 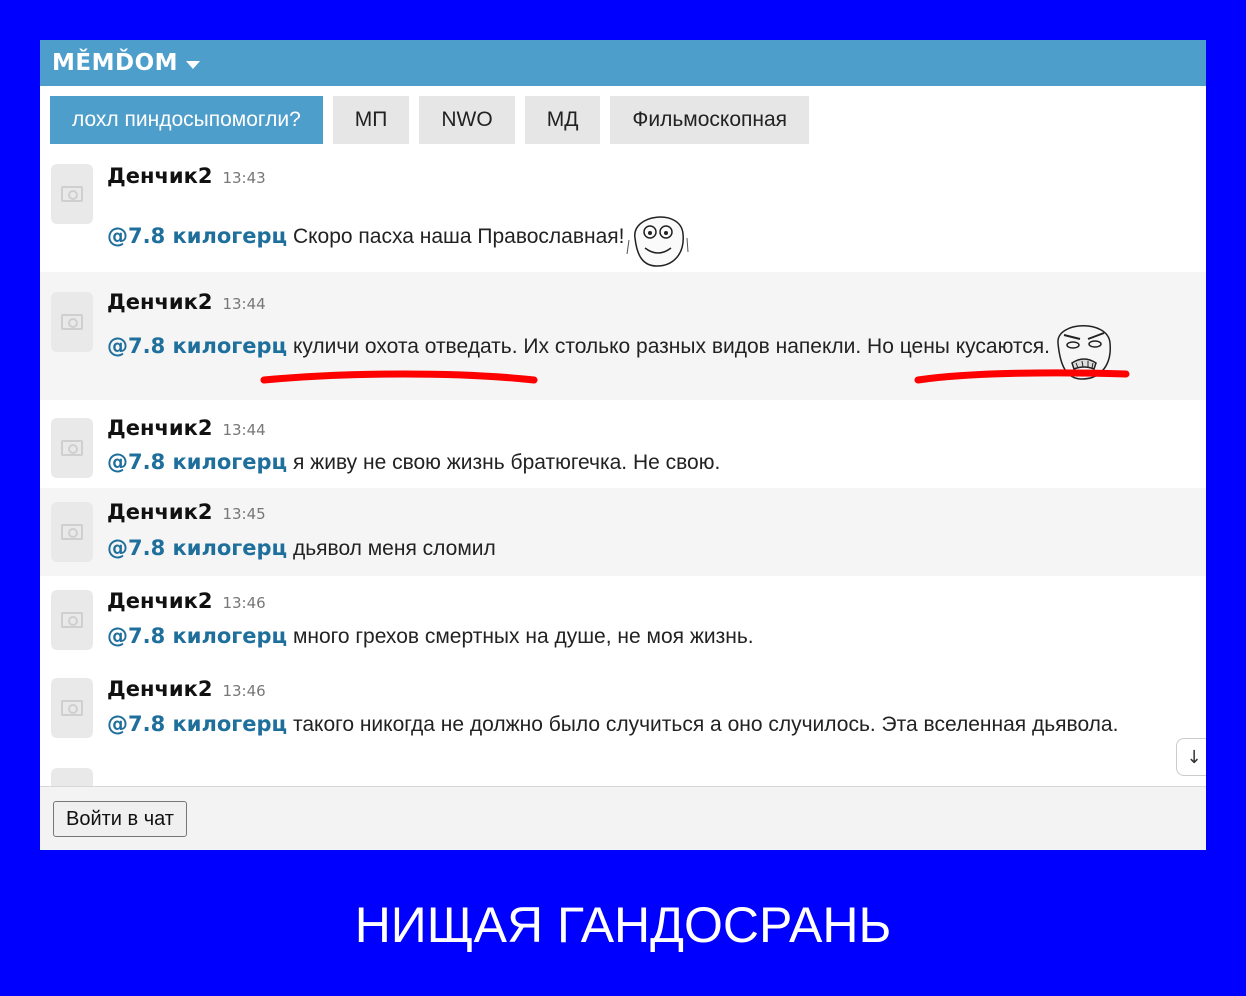 What do you see at coordinates (623, 818) in the screenshot?
I see `chat-footer: Войти в чат` at bounding box center [623, 818].